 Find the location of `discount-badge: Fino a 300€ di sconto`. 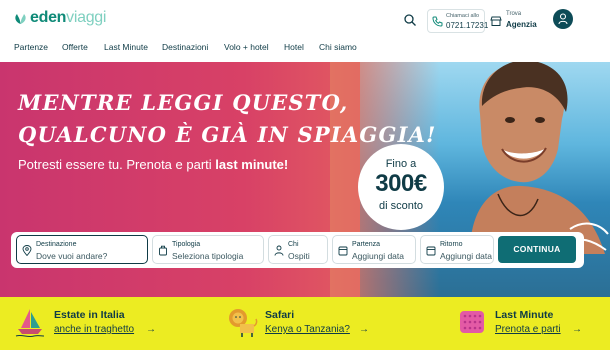

discount-badge: Fino a 300€ di sconto is located at coordinates (401, 187).